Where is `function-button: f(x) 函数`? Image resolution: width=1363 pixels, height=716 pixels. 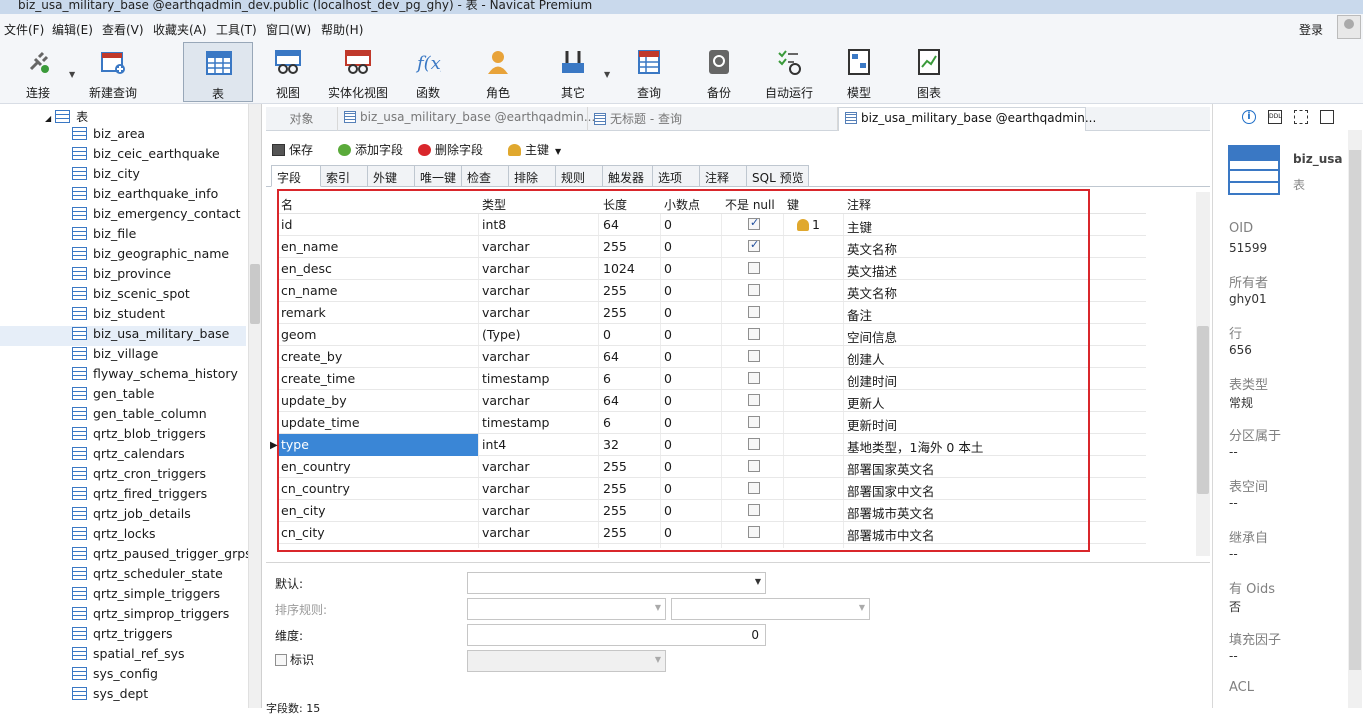 function-button: f(x) 函数 is located at coordinates (428, 72).